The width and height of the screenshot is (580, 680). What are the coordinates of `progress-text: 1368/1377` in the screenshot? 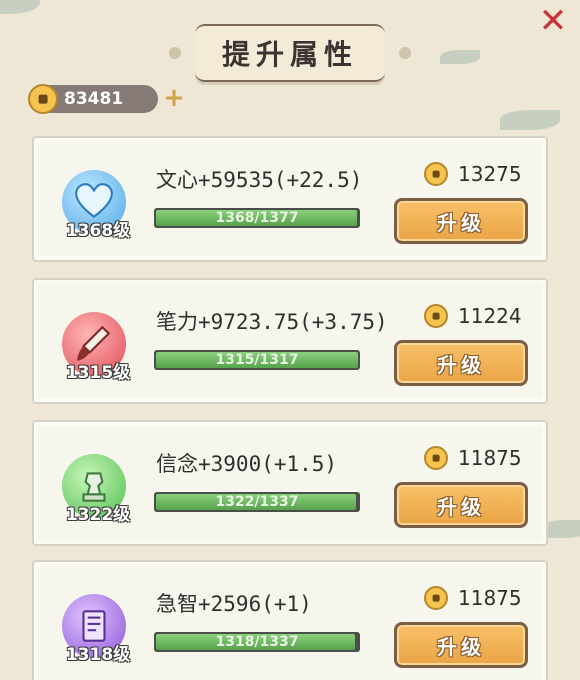 It's located at (257, 218).